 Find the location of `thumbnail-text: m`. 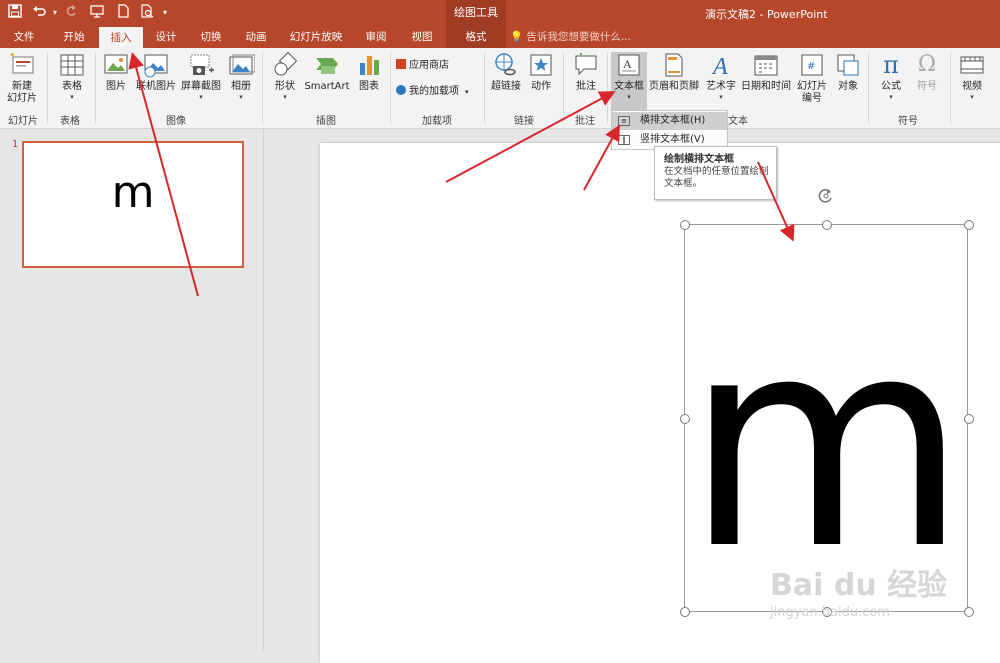

thumbnail-text: m is located at coordinates (133, 192).